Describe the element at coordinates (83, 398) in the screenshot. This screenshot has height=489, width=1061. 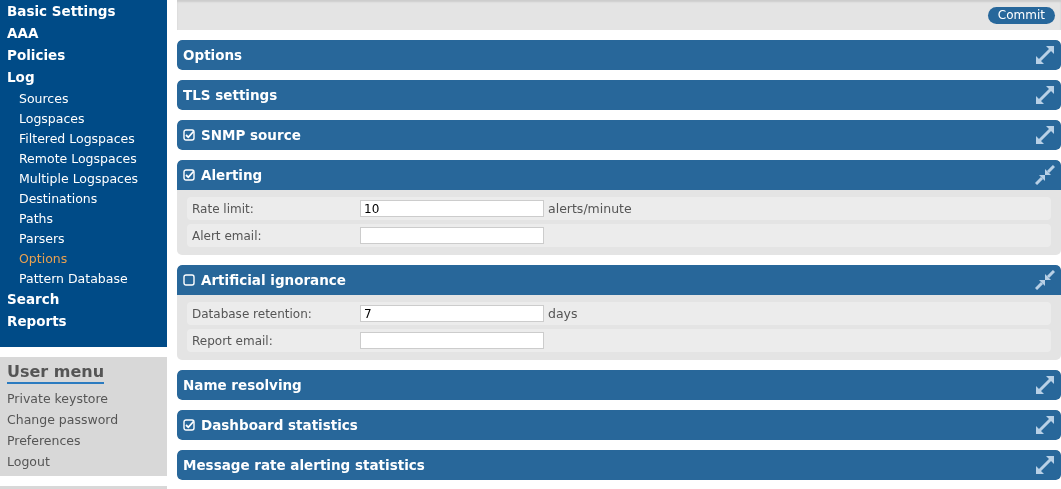
I see `user-menu-item: Private keystore` at that location.